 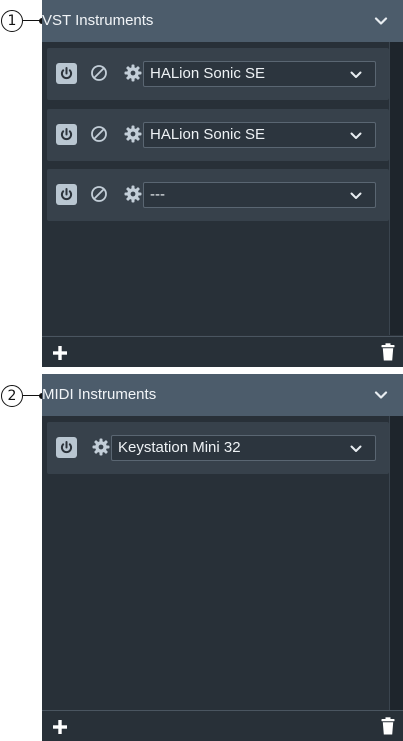 I want to click on callout-1: 1, so click(x=23, y=22).